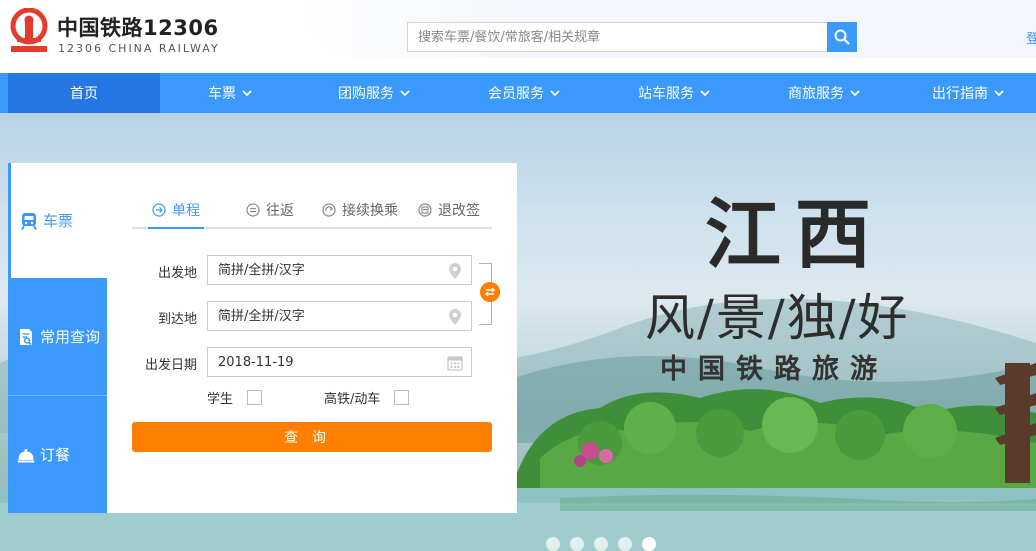 The image size is (1036, 551). I want to click on nav-item-group: 团购服务, so click(374, 93).